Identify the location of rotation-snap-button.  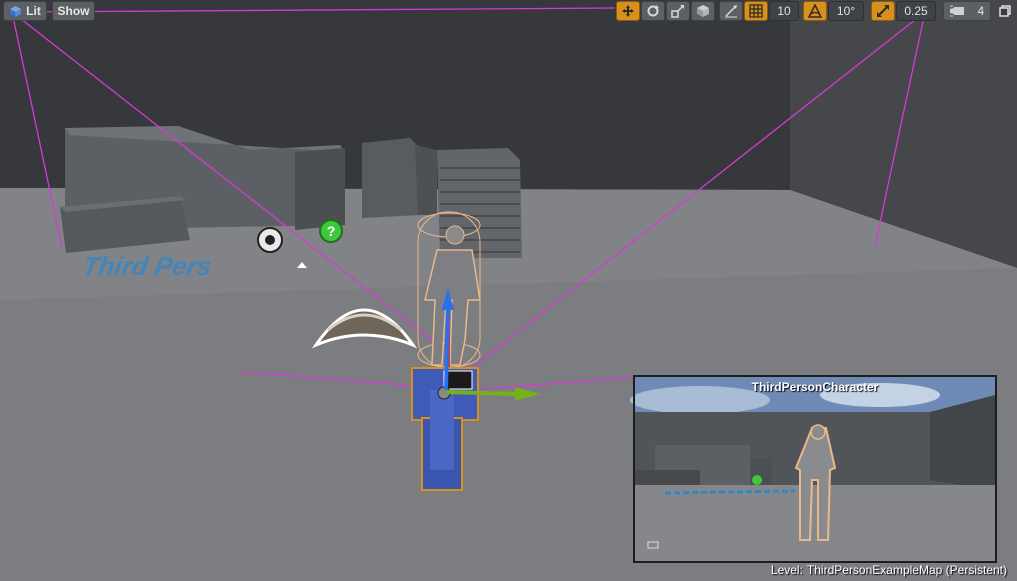
(815, 11).